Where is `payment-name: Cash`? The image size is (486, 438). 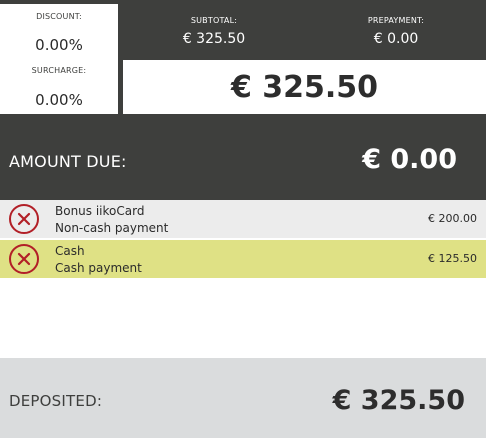 payment-name: Cash is located at coordinates (70, 251).